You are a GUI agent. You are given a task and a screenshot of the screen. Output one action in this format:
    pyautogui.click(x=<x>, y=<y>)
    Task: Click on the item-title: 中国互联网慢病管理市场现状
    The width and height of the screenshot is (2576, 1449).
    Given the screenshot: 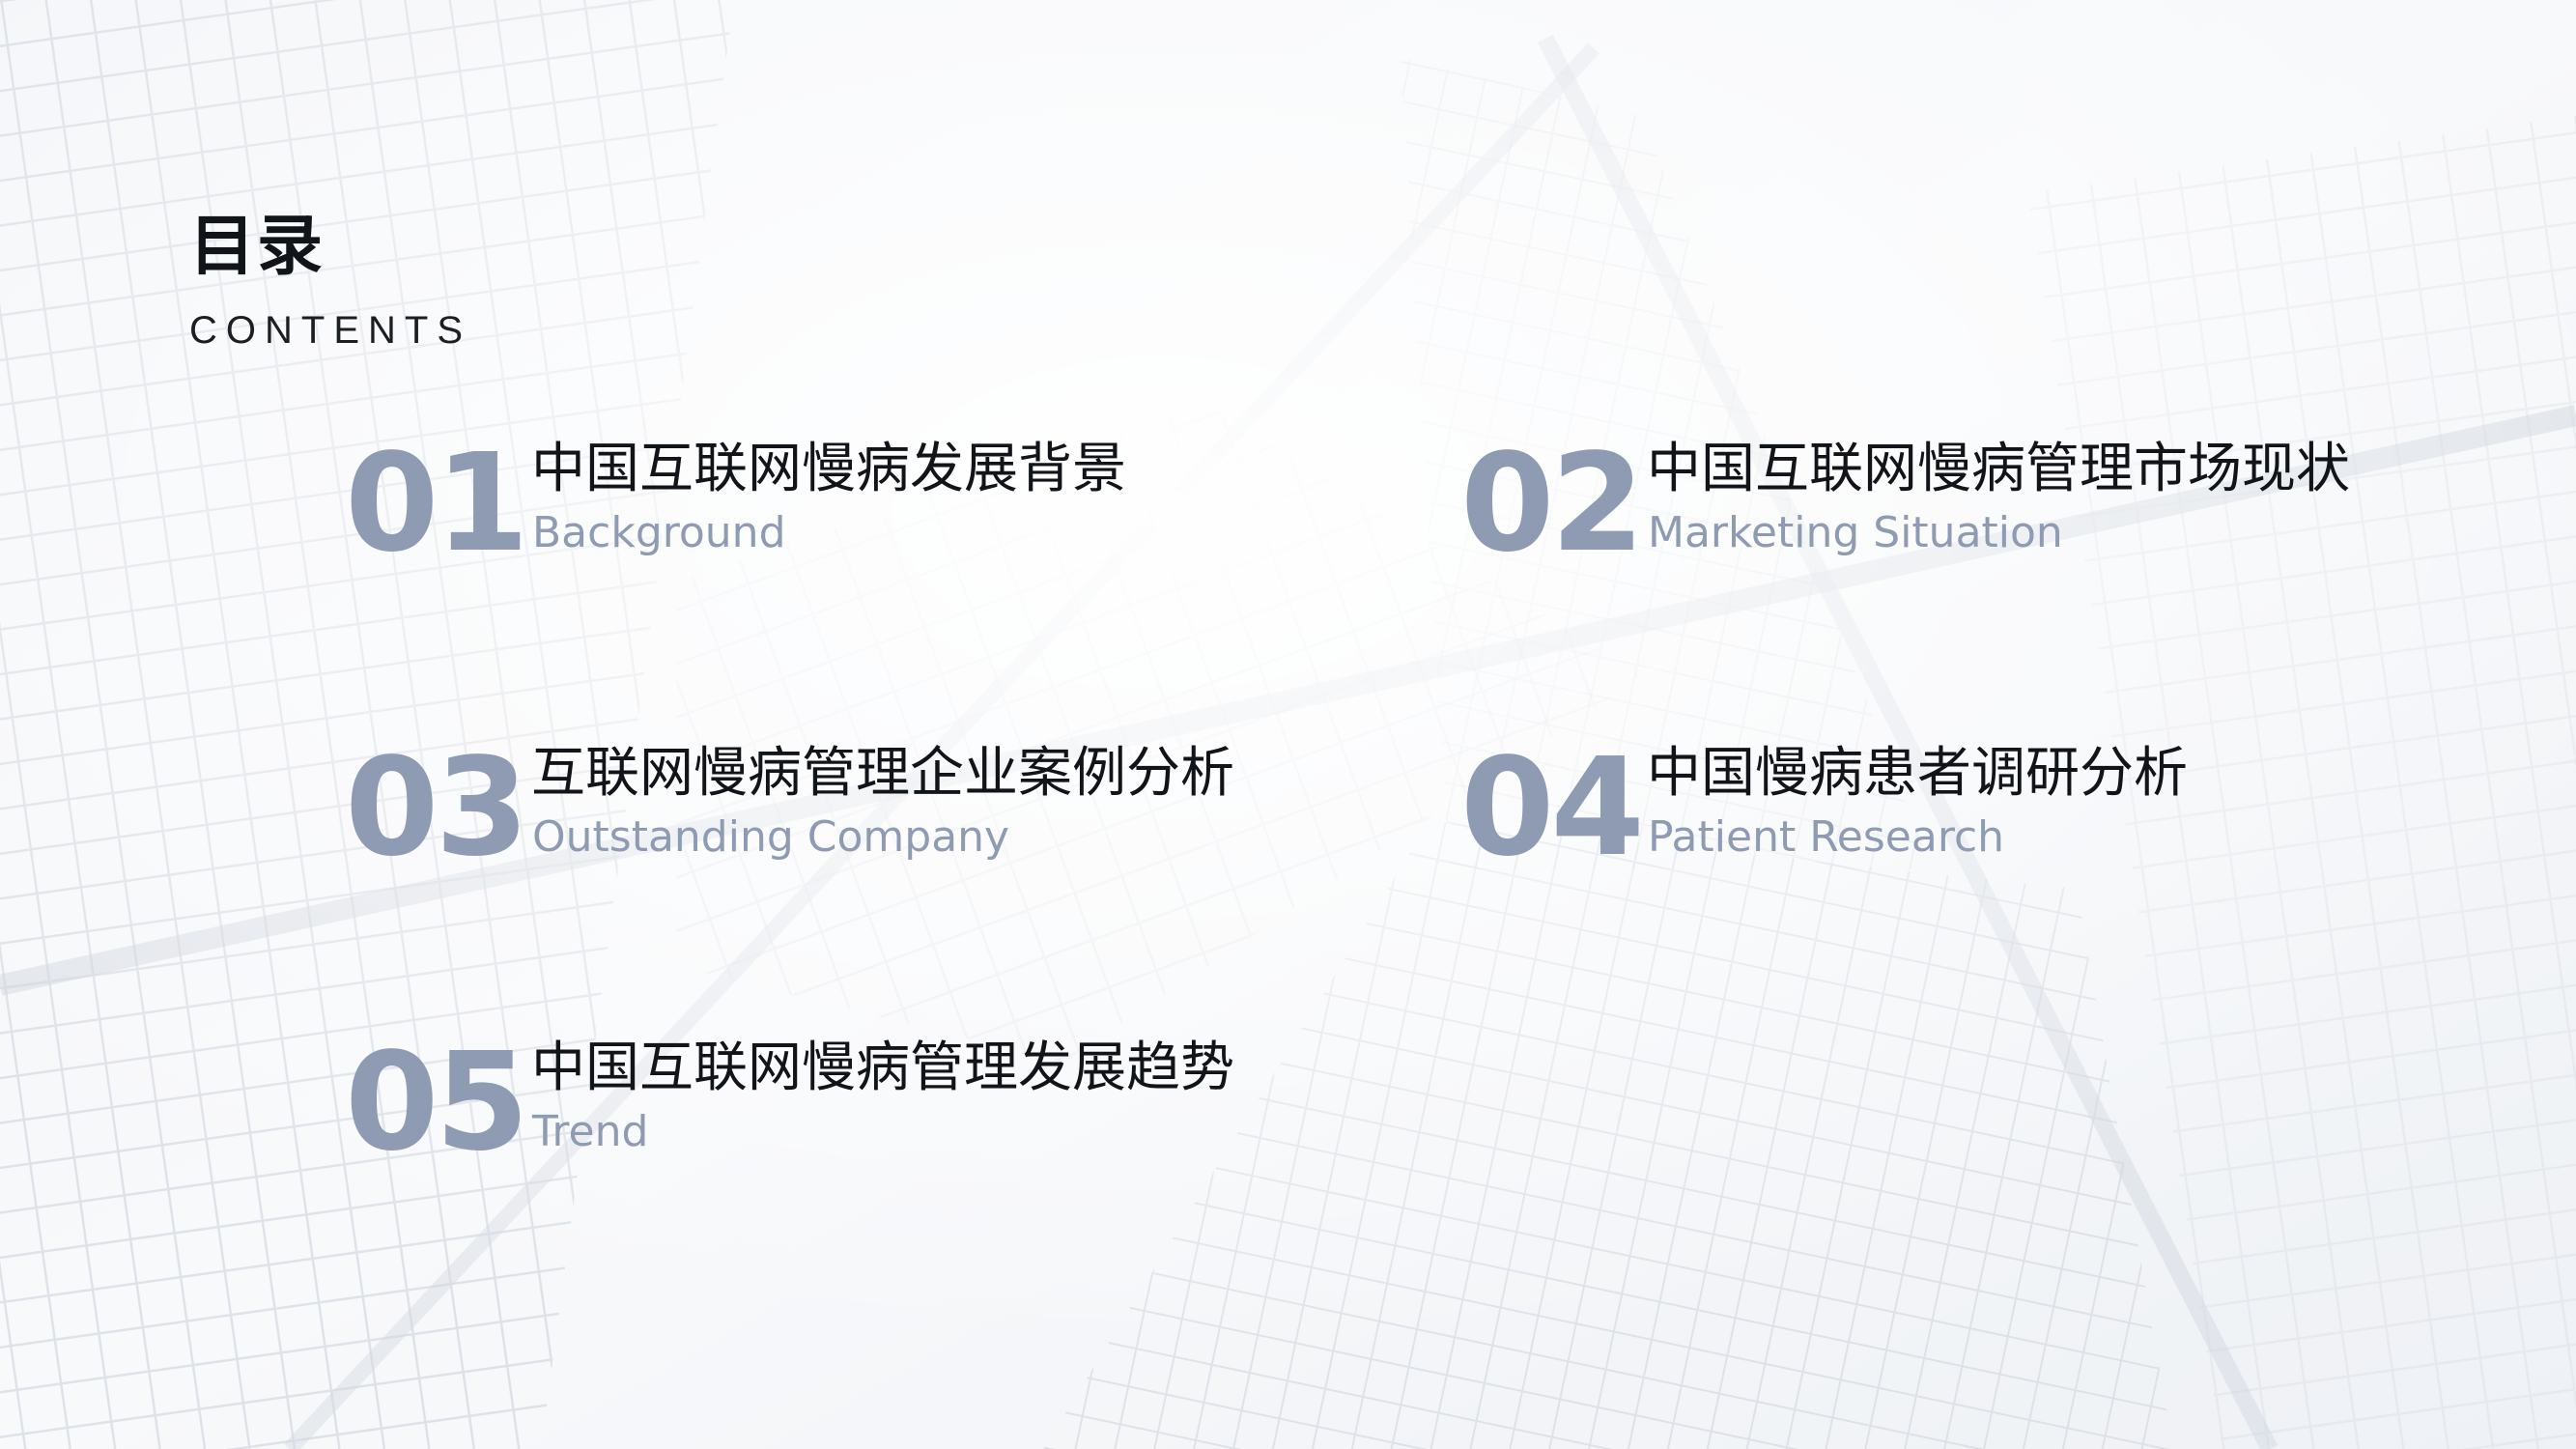 What is the action you would take?
    pyautogui.click(x=1998, y=469)
    